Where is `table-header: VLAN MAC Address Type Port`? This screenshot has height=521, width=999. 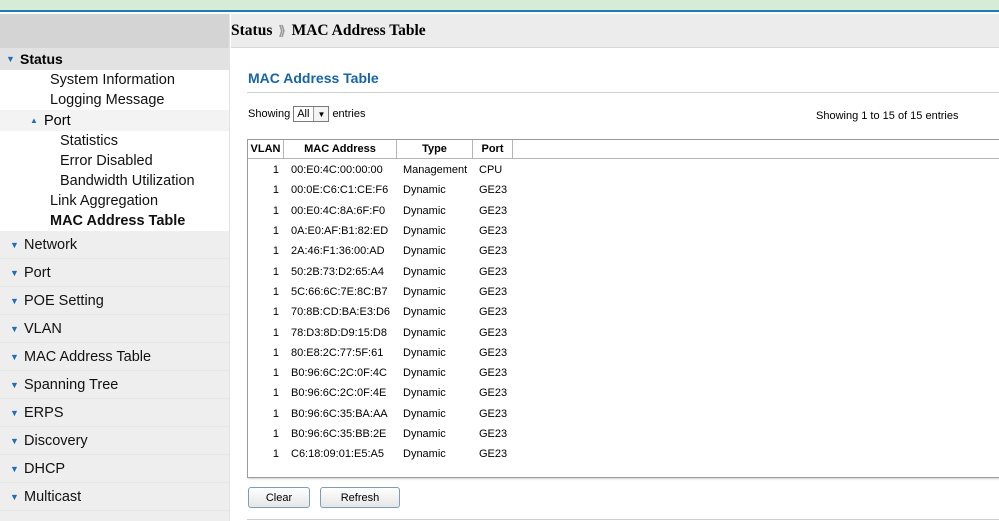
table-header: VLAN MAC Address Type Port is located at coordinates (623, 149).